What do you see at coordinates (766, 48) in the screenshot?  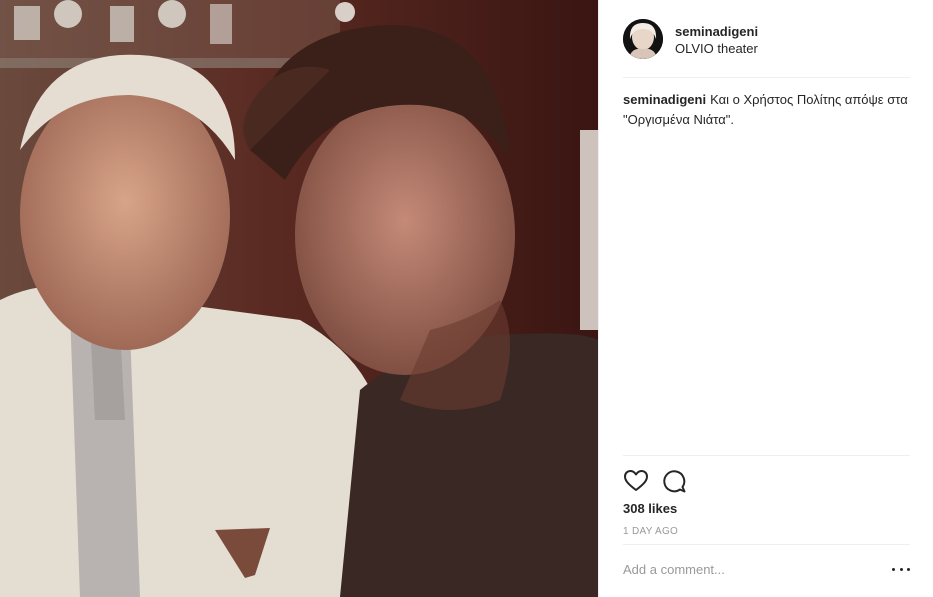 I see `post-header: seminadigeni OLVIO theater` at bounding box center [766, 48].